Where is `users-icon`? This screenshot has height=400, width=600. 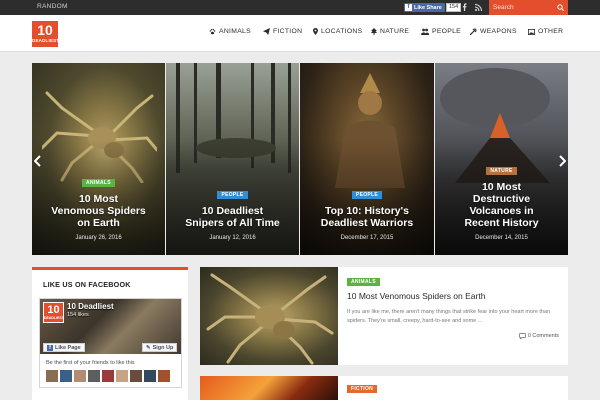 users-icon is located at coordinates (425, 31).